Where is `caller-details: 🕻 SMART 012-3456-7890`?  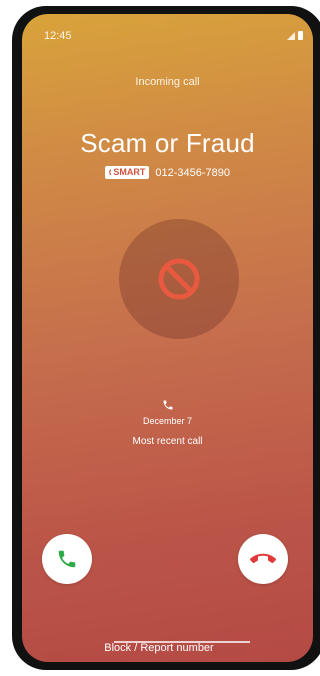
caller-details: 🕻 SMART 012-3456-7890 is located at coordinates (167, 172).